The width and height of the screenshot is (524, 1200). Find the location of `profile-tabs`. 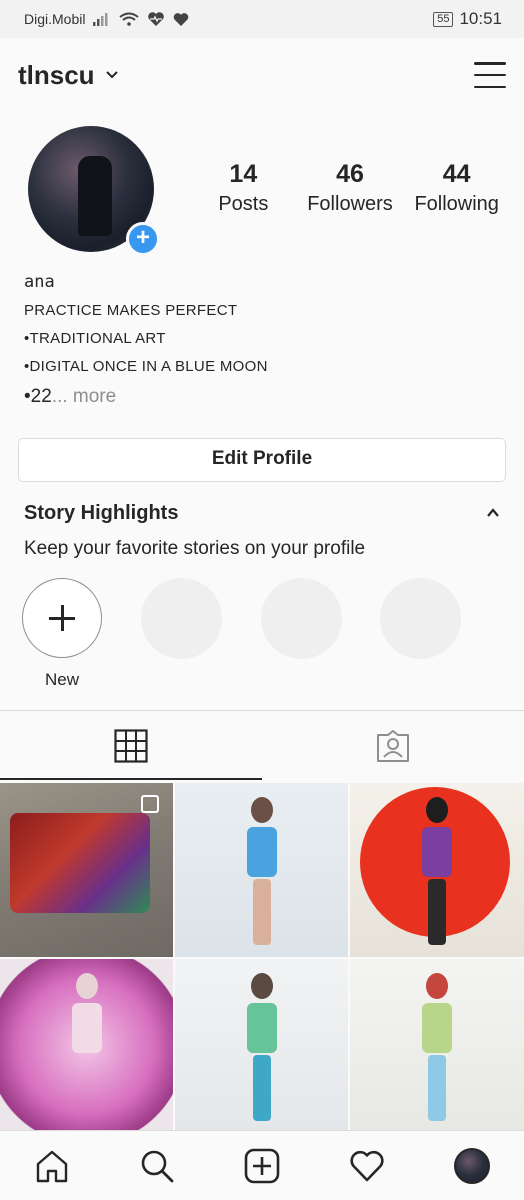

profile-tabs is located at coordinates (262, 745).